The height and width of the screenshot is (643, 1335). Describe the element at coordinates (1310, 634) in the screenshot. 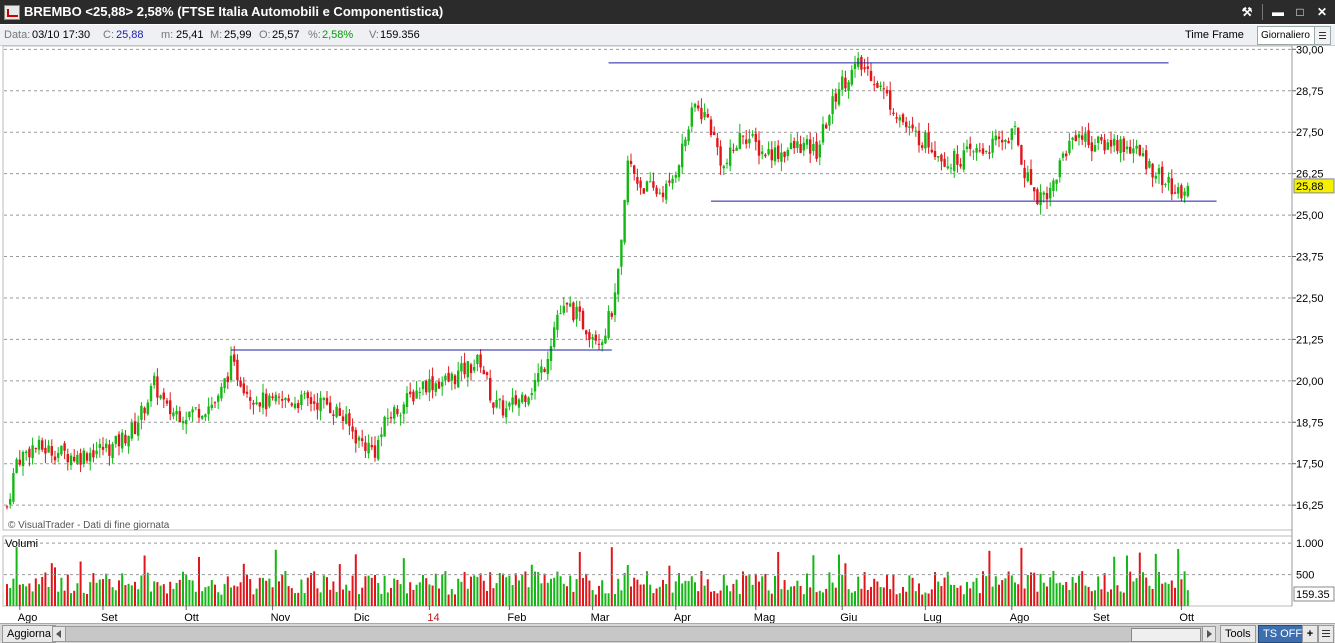

I see `add-button: +` at that location.